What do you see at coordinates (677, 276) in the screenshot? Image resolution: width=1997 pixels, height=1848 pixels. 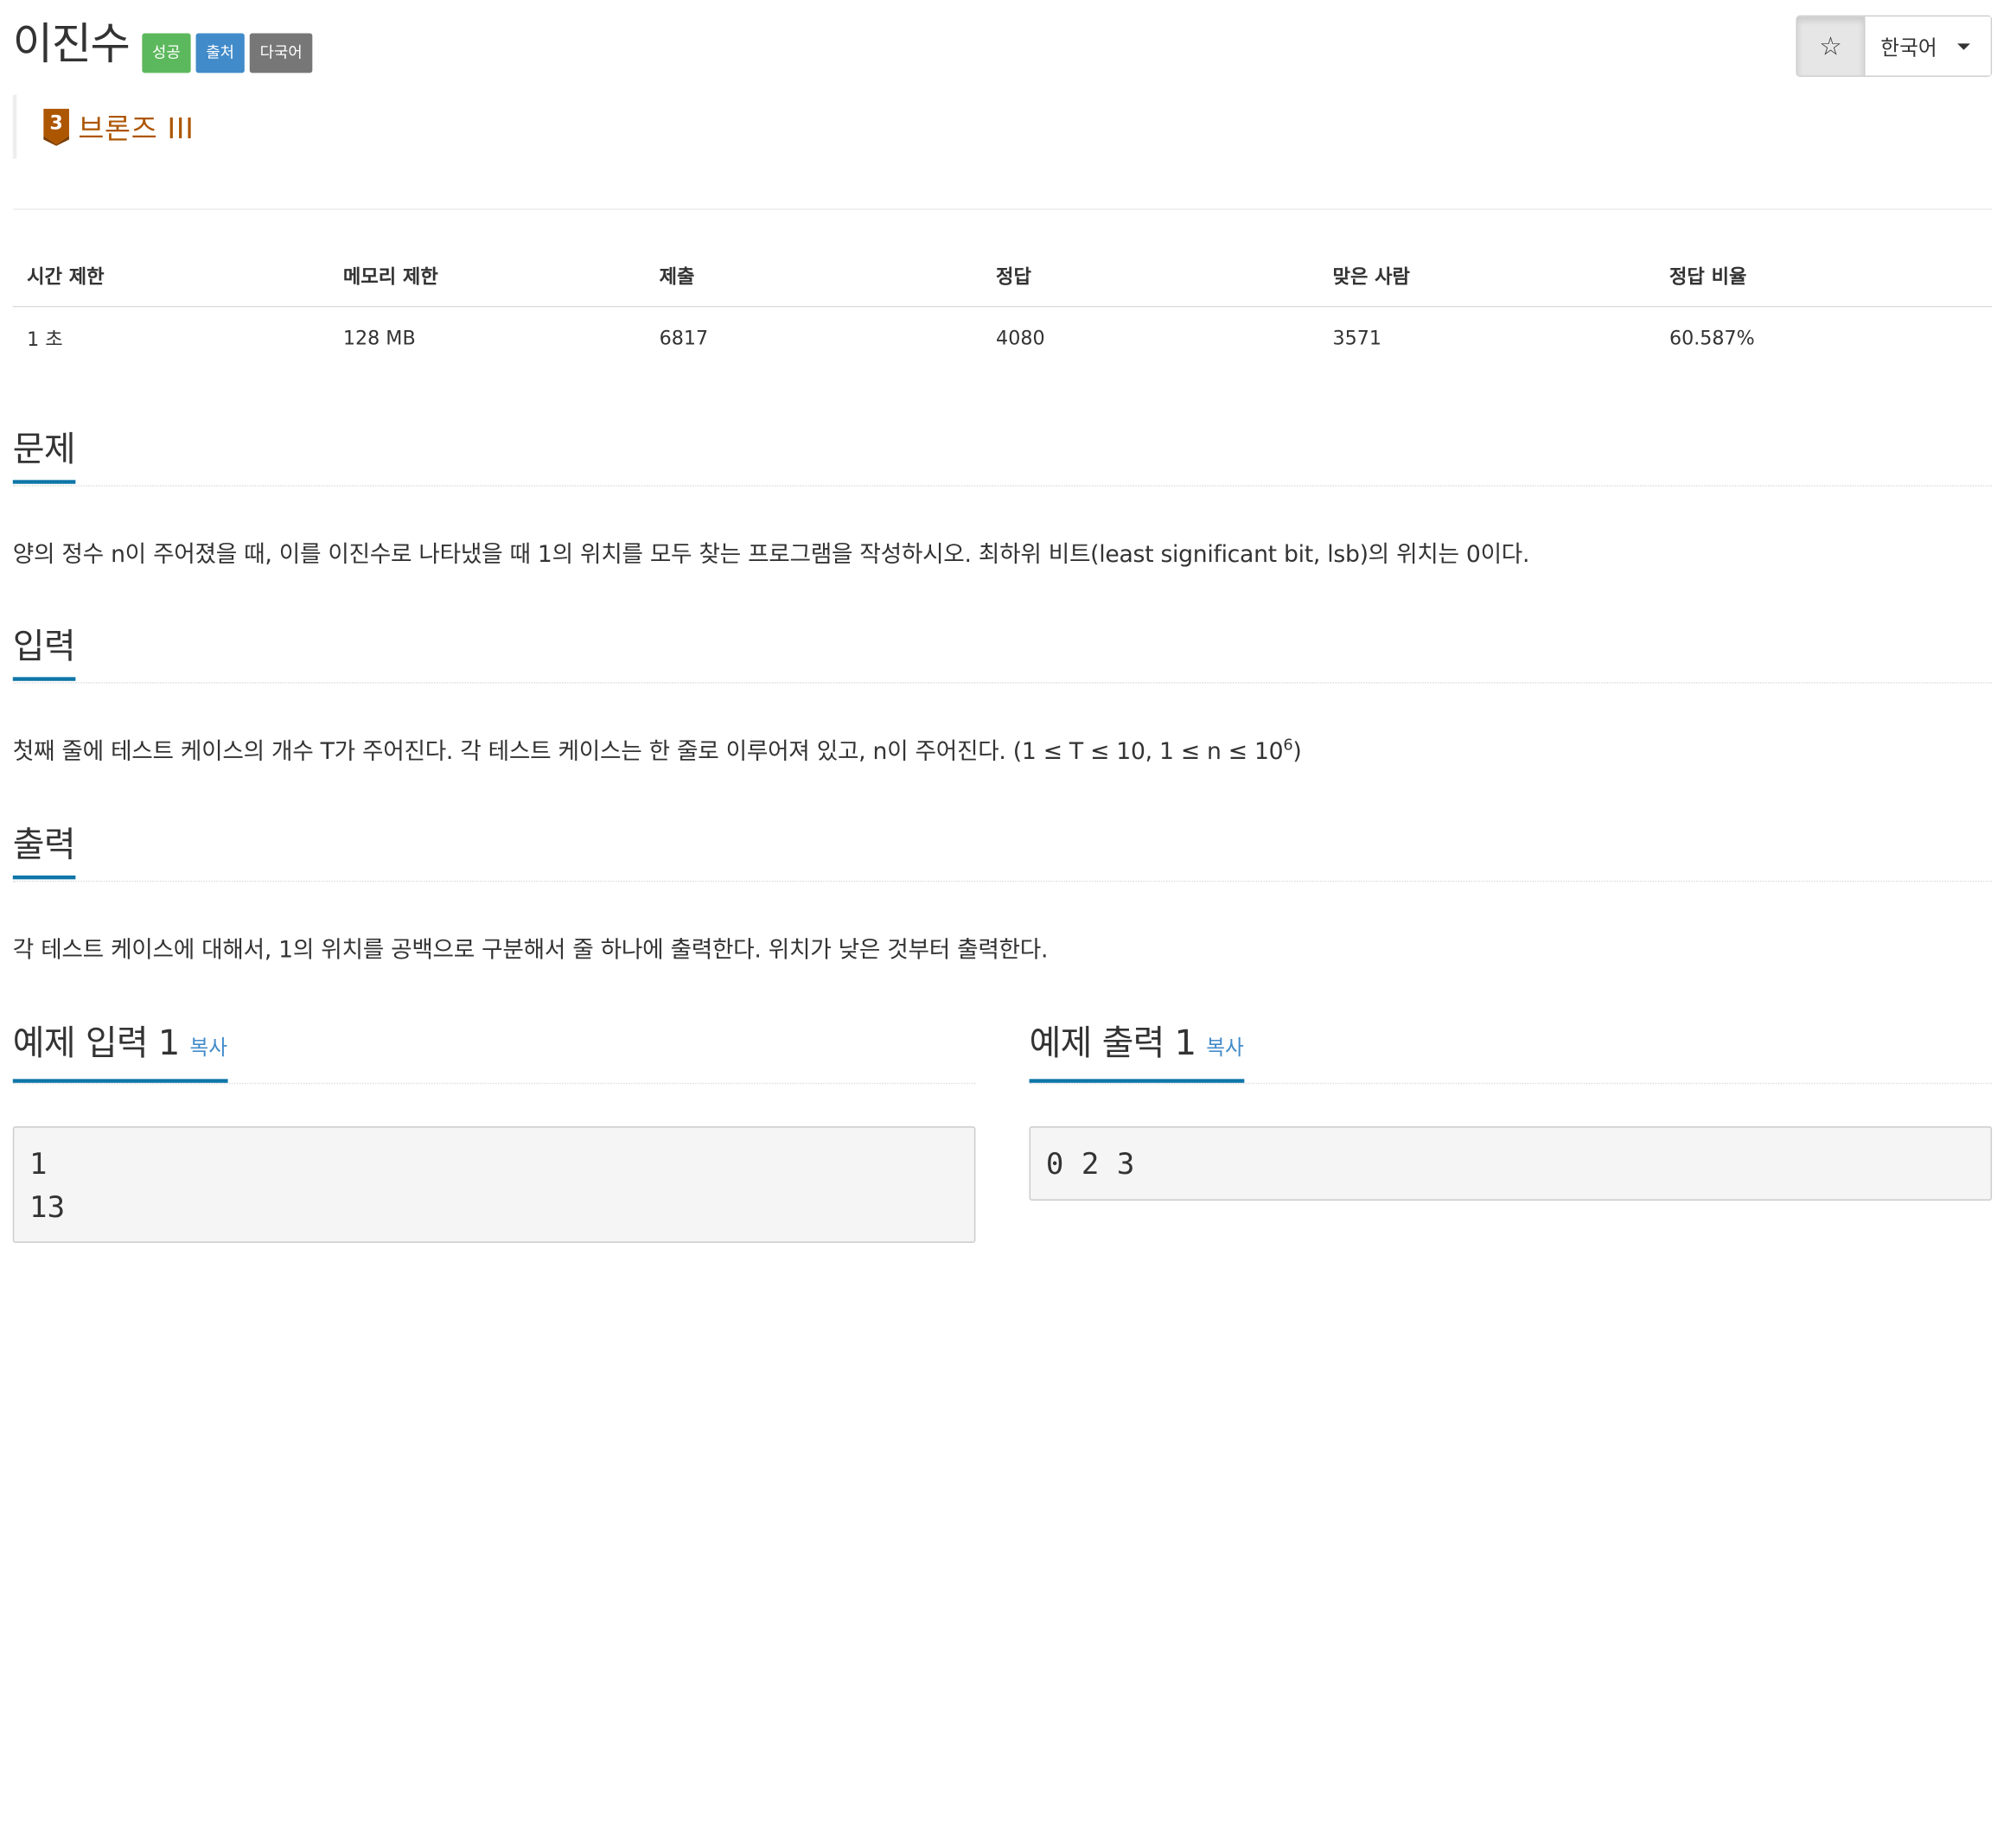 I see `table-header-submissions: 제출` at bounding box center [677, 276].